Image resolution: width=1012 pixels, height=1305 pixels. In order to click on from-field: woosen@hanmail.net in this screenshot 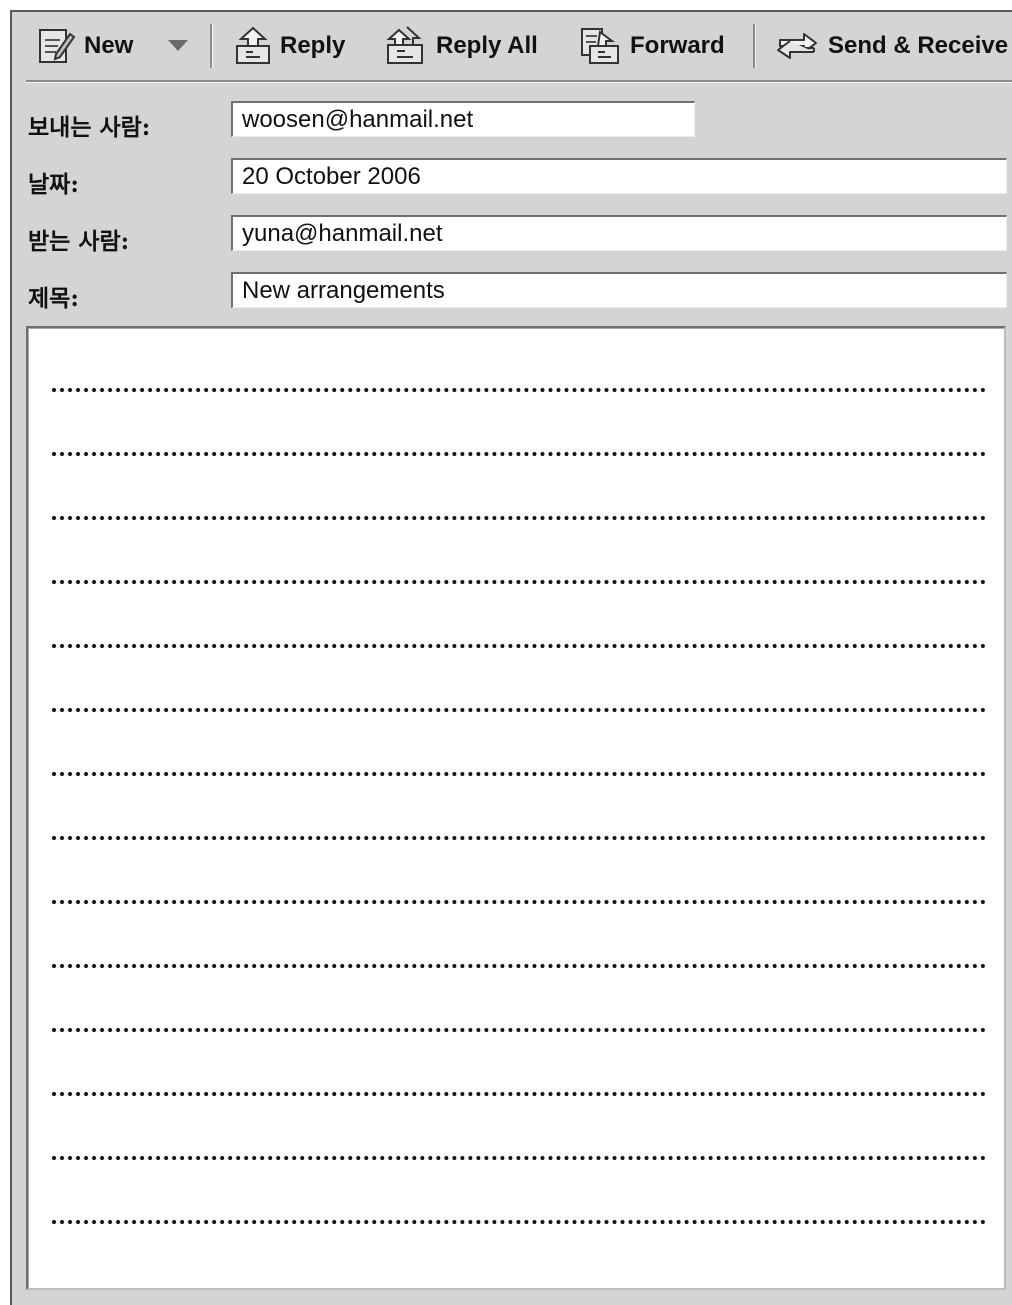, I will do `click(463, 119)`.